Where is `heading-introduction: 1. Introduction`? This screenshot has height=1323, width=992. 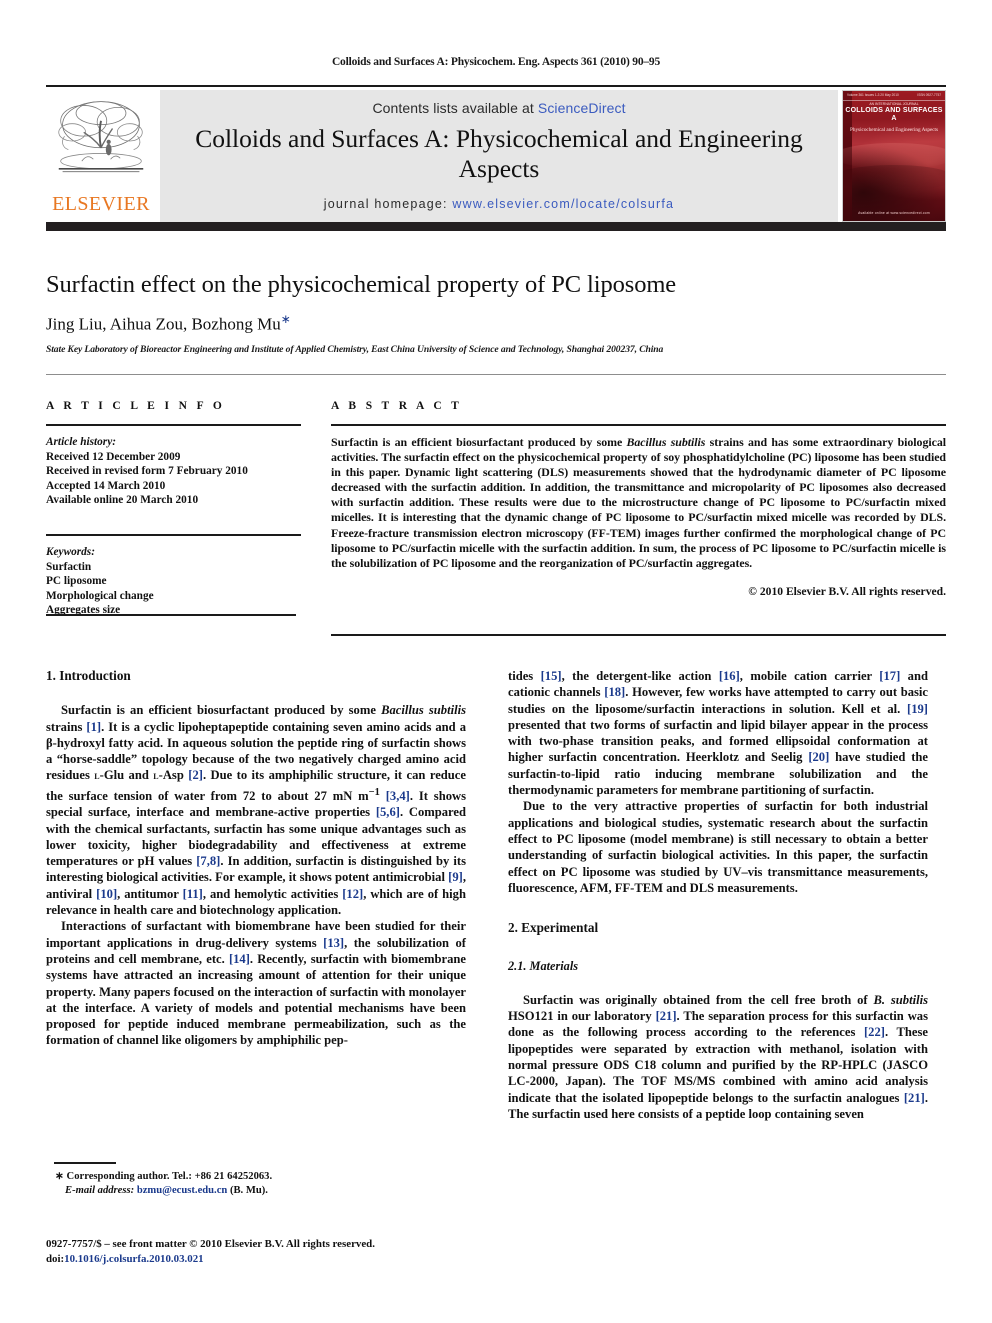 heading-introduction: 1. Introduction is located at coordinates (88, 675).